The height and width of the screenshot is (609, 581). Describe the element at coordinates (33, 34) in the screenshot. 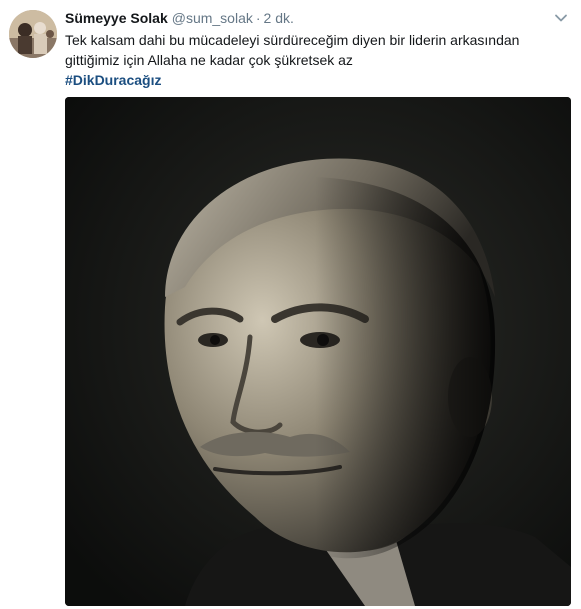

I see `avatar` at that location.